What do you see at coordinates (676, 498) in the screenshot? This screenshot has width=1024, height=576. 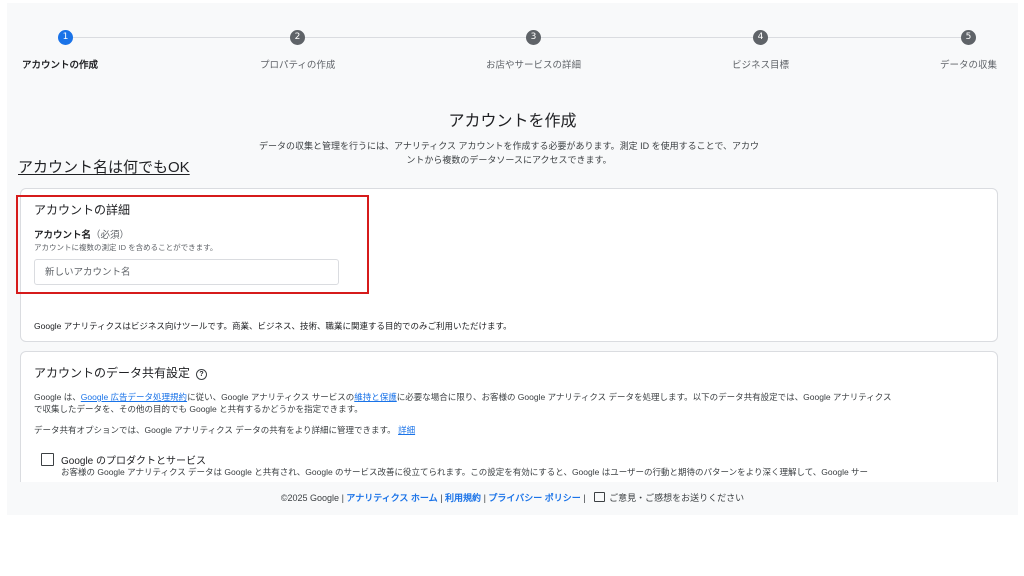 I see `feedback-link: ご意見・ご感想をお送りください` at bounding box center [676, 498].